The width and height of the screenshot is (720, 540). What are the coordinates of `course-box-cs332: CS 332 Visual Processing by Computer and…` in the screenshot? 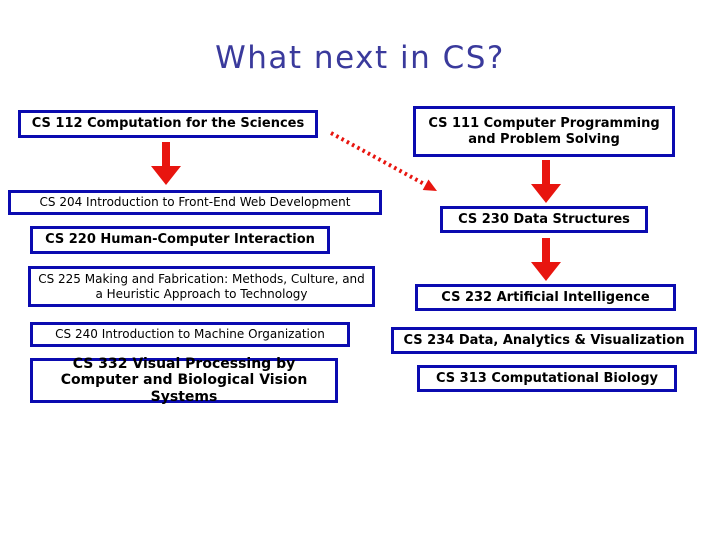 It's located at (184, 380).